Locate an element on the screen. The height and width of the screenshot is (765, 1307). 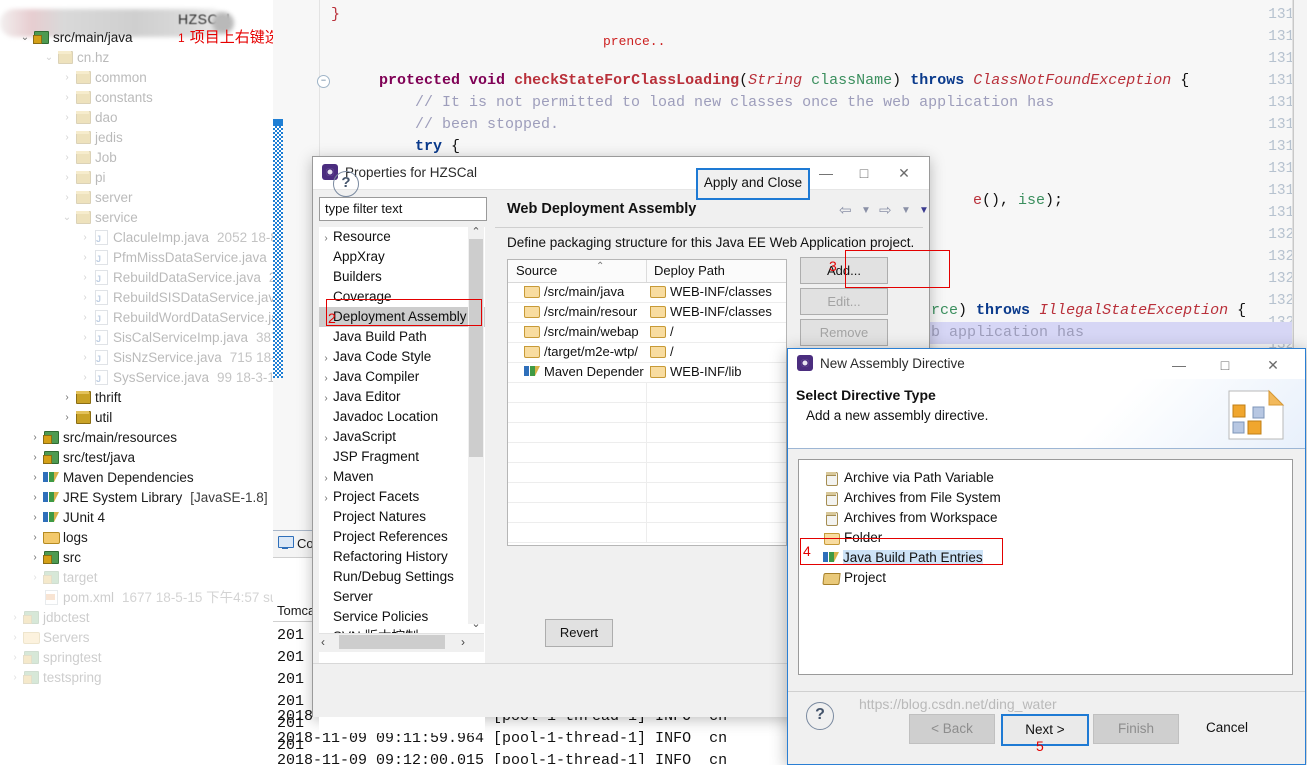
nad-maximize-button: □ is located at coordinates (1225, 365).